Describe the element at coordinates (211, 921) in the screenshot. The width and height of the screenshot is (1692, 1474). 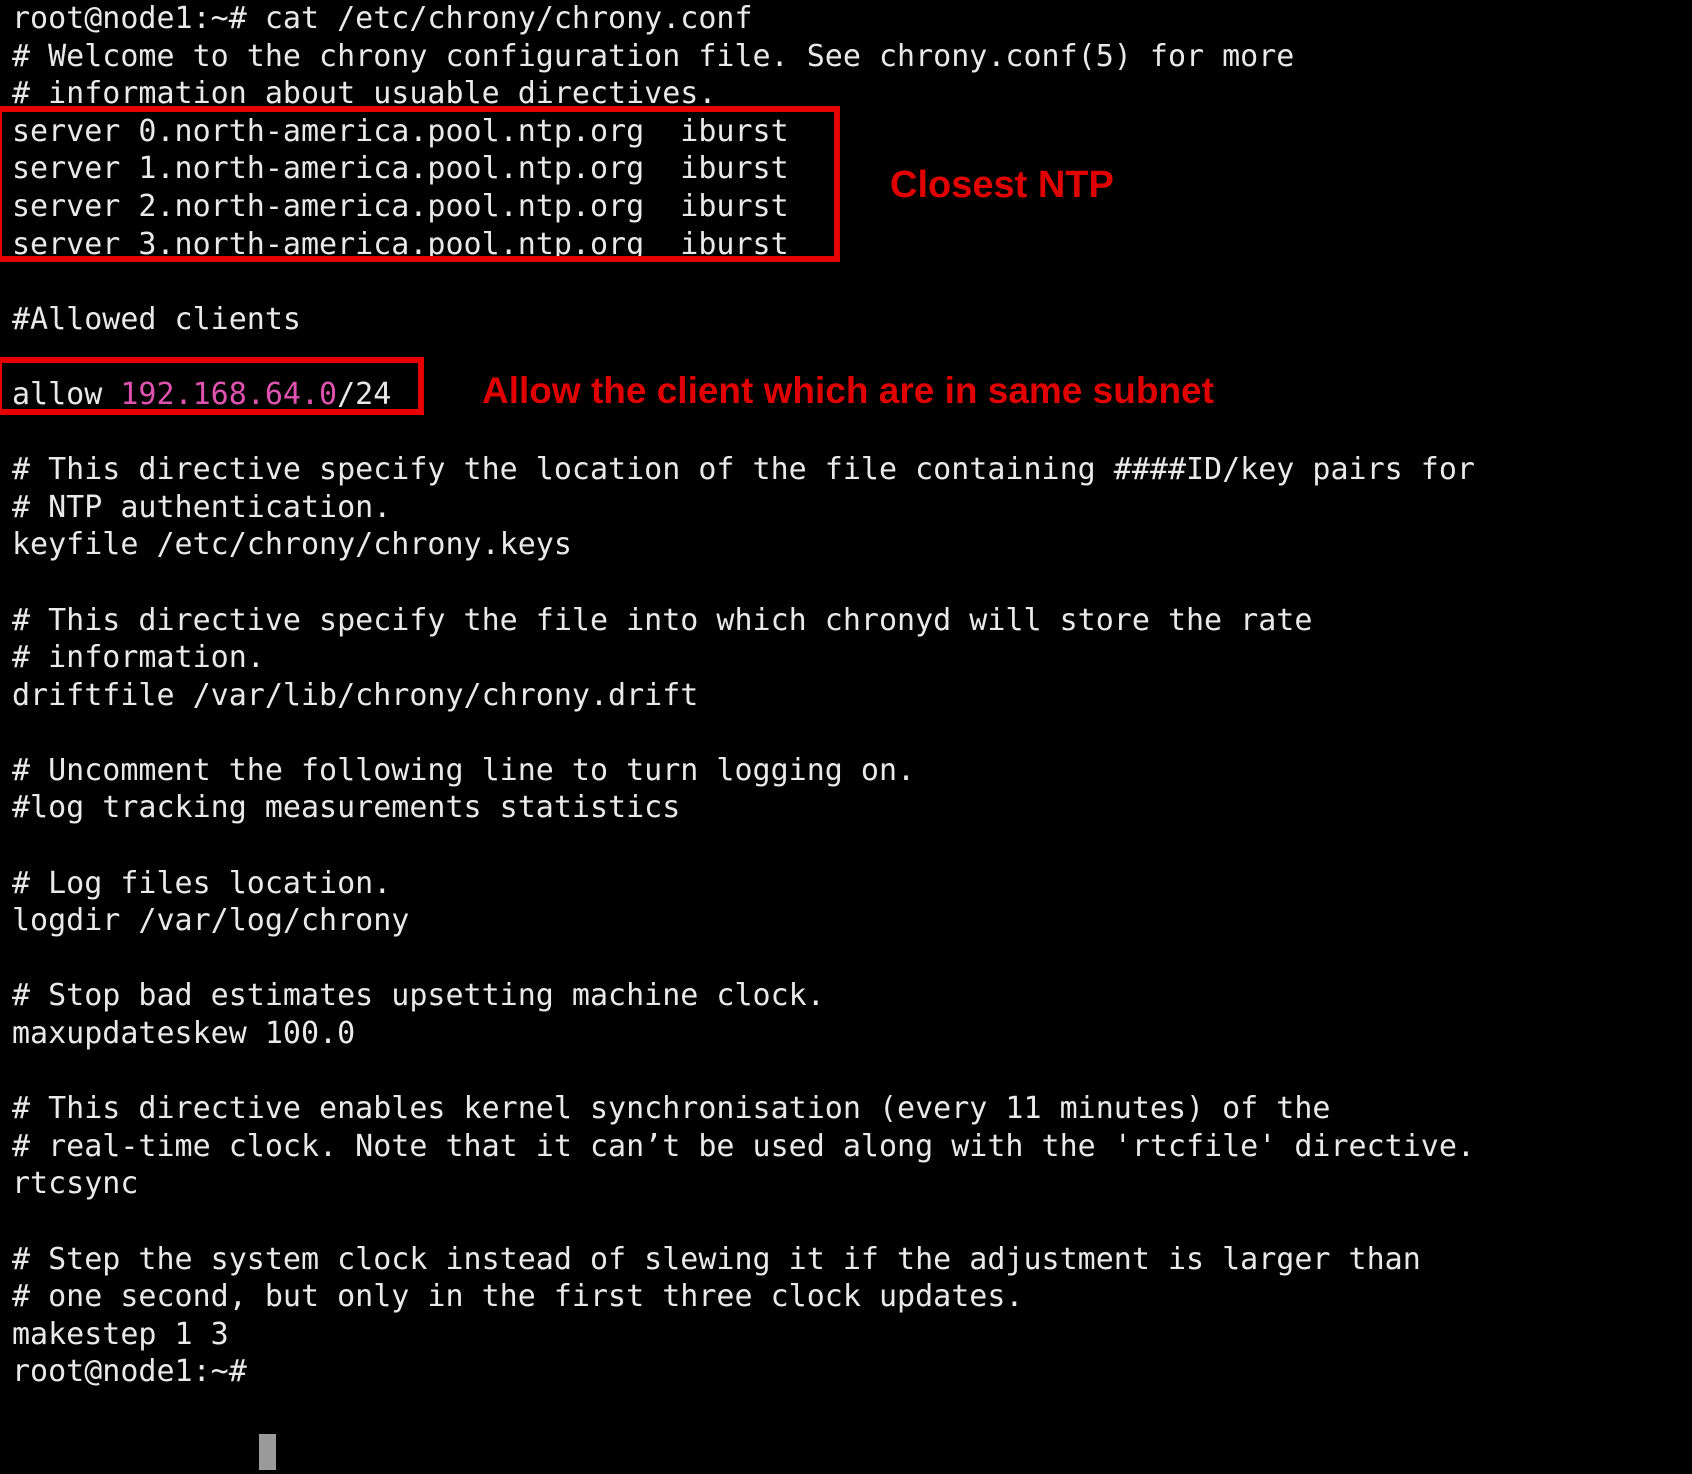
I see `terminal-line-logdir: logdir /var/log/chrony` at that location.